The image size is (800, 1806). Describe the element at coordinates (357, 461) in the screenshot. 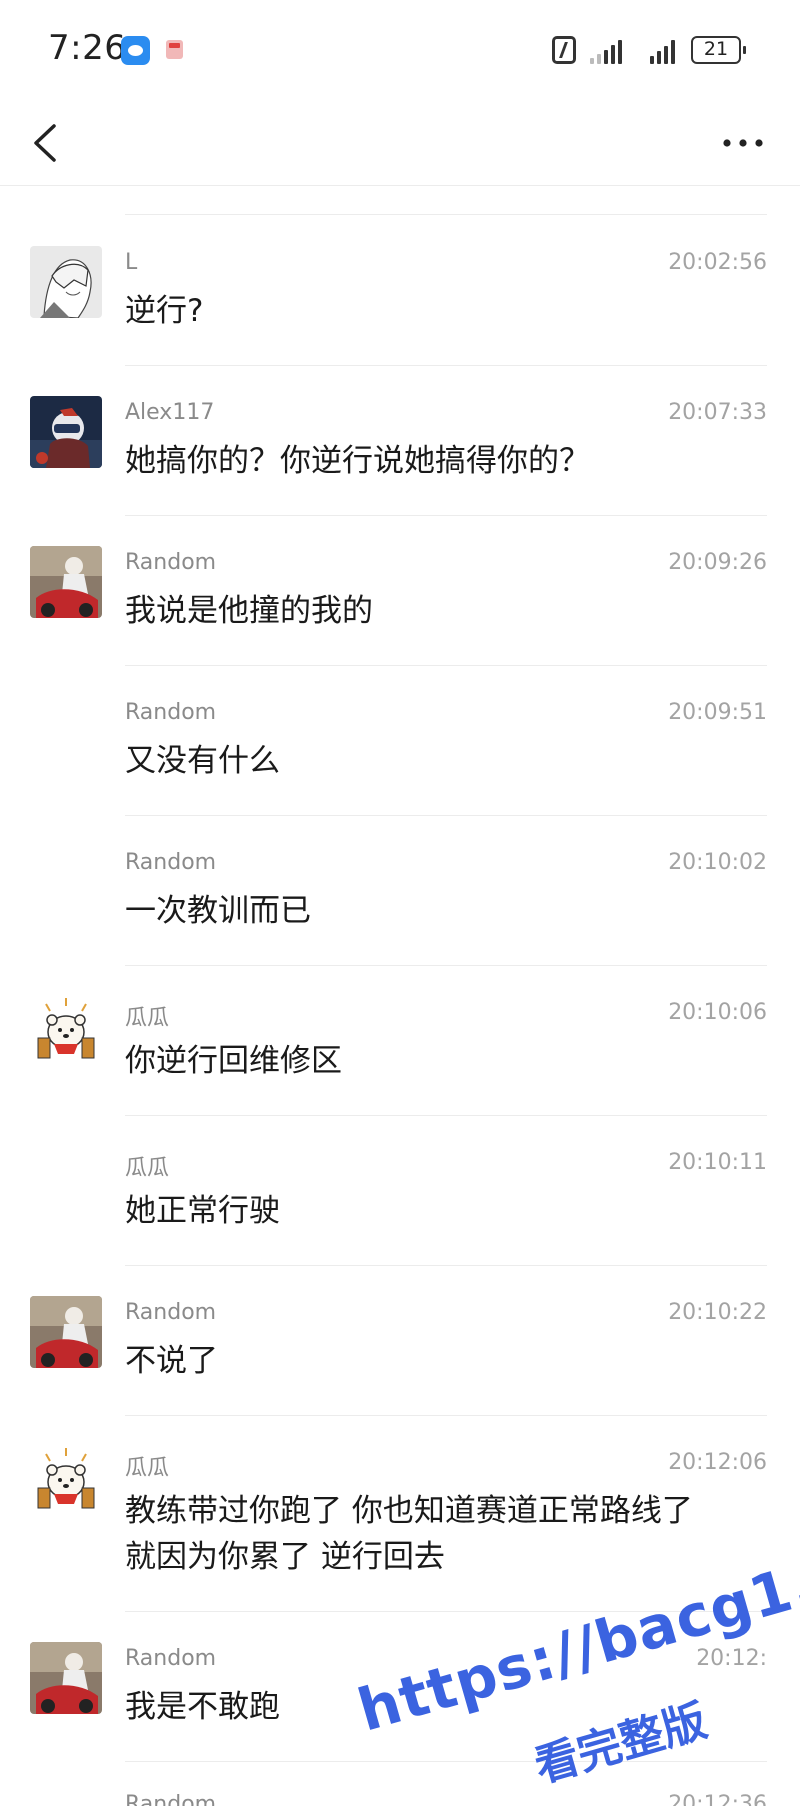

I see `message-text: 她搞你的？你逆行说她搞得你的？` at that location.